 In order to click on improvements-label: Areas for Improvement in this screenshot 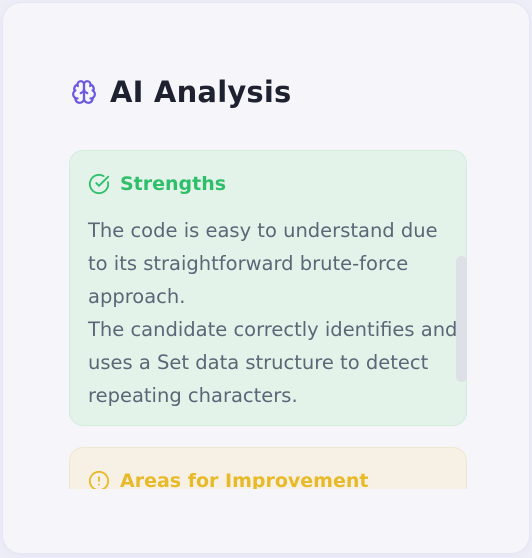, I will do `click(244, 479)`.